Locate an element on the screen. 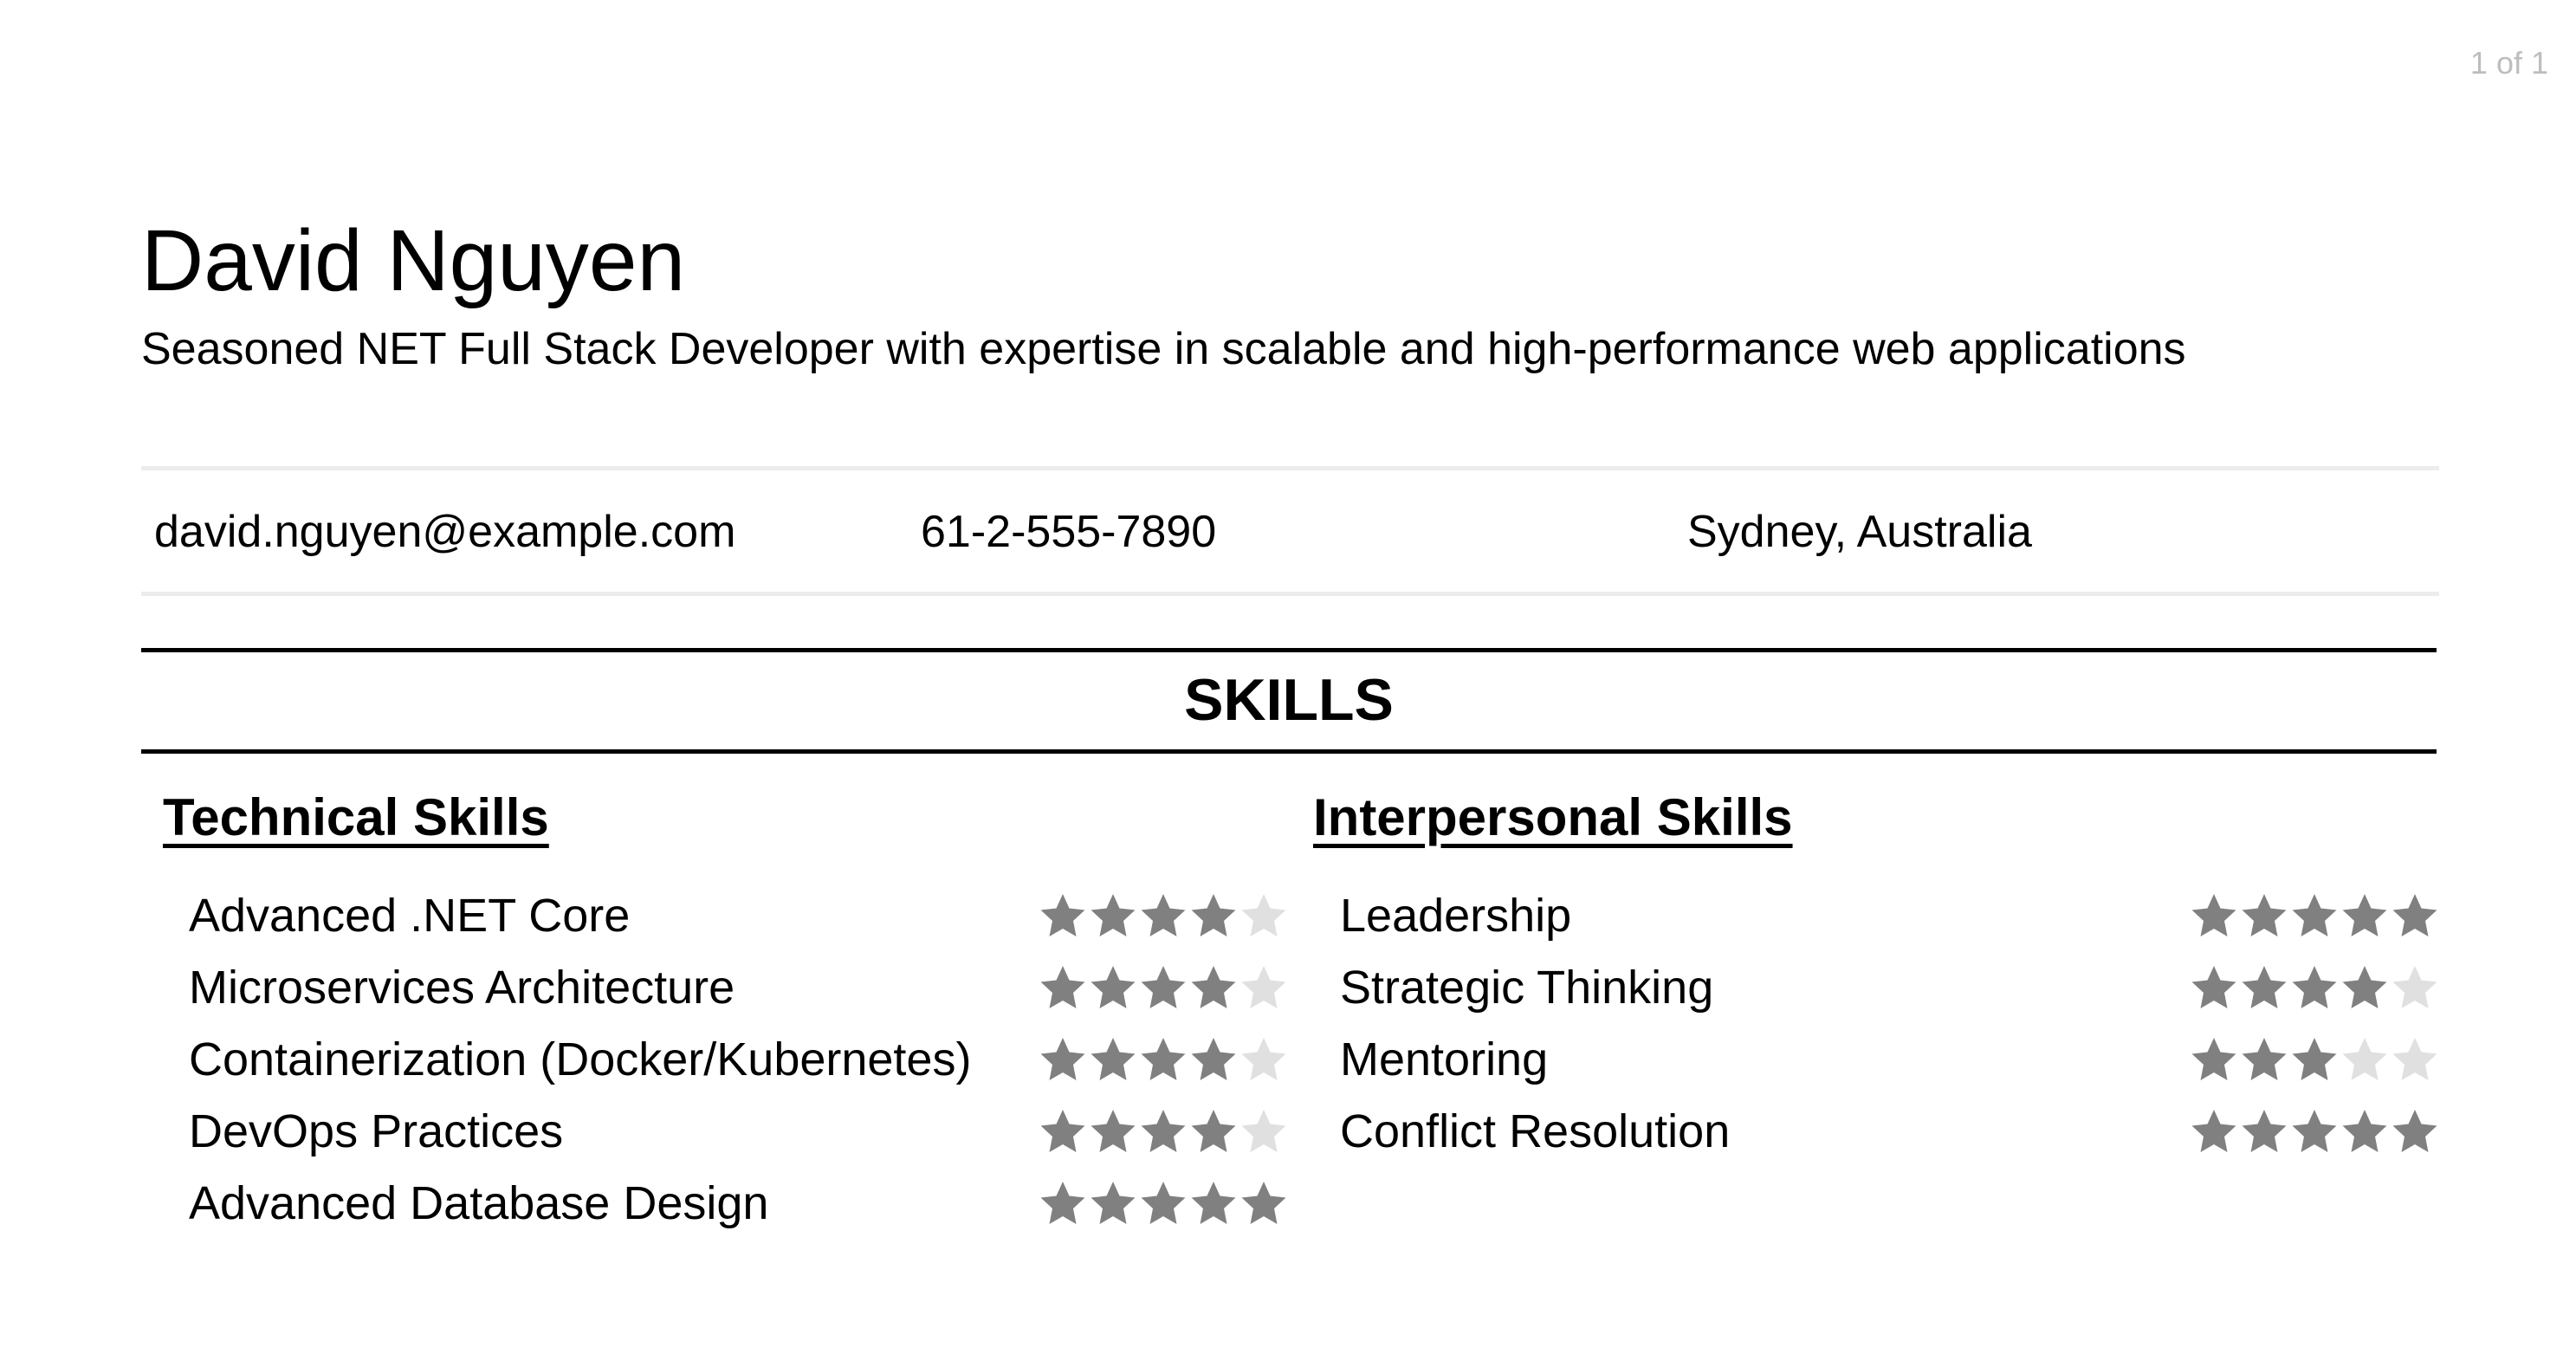 Image resolution: width=2576 pixels, height=1367 pixels. skills-section-title: SKILLS is located at coordinates (1289, 700).